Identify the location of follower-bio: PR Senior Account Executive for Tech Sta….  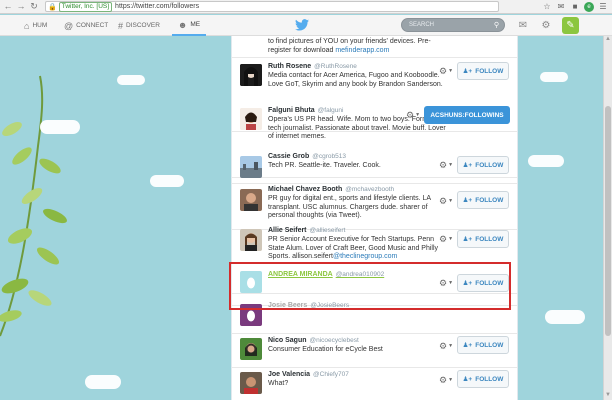
(353, 248).